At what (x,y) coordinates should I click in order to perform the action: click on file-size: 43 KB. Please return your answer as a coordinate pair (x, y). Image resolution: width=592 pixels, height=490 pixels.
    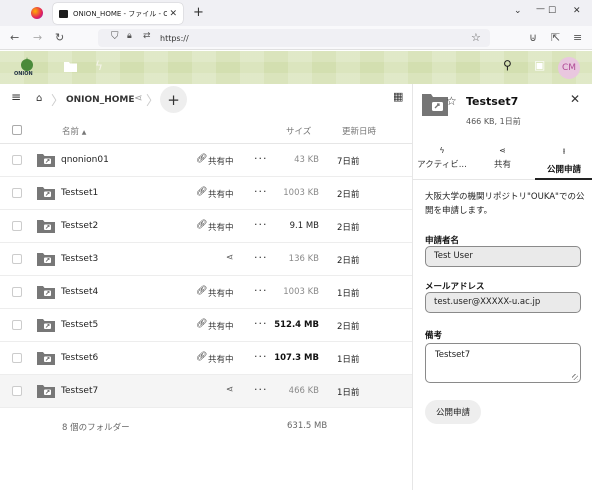
    Looking at the image, I should click on (306, 160).